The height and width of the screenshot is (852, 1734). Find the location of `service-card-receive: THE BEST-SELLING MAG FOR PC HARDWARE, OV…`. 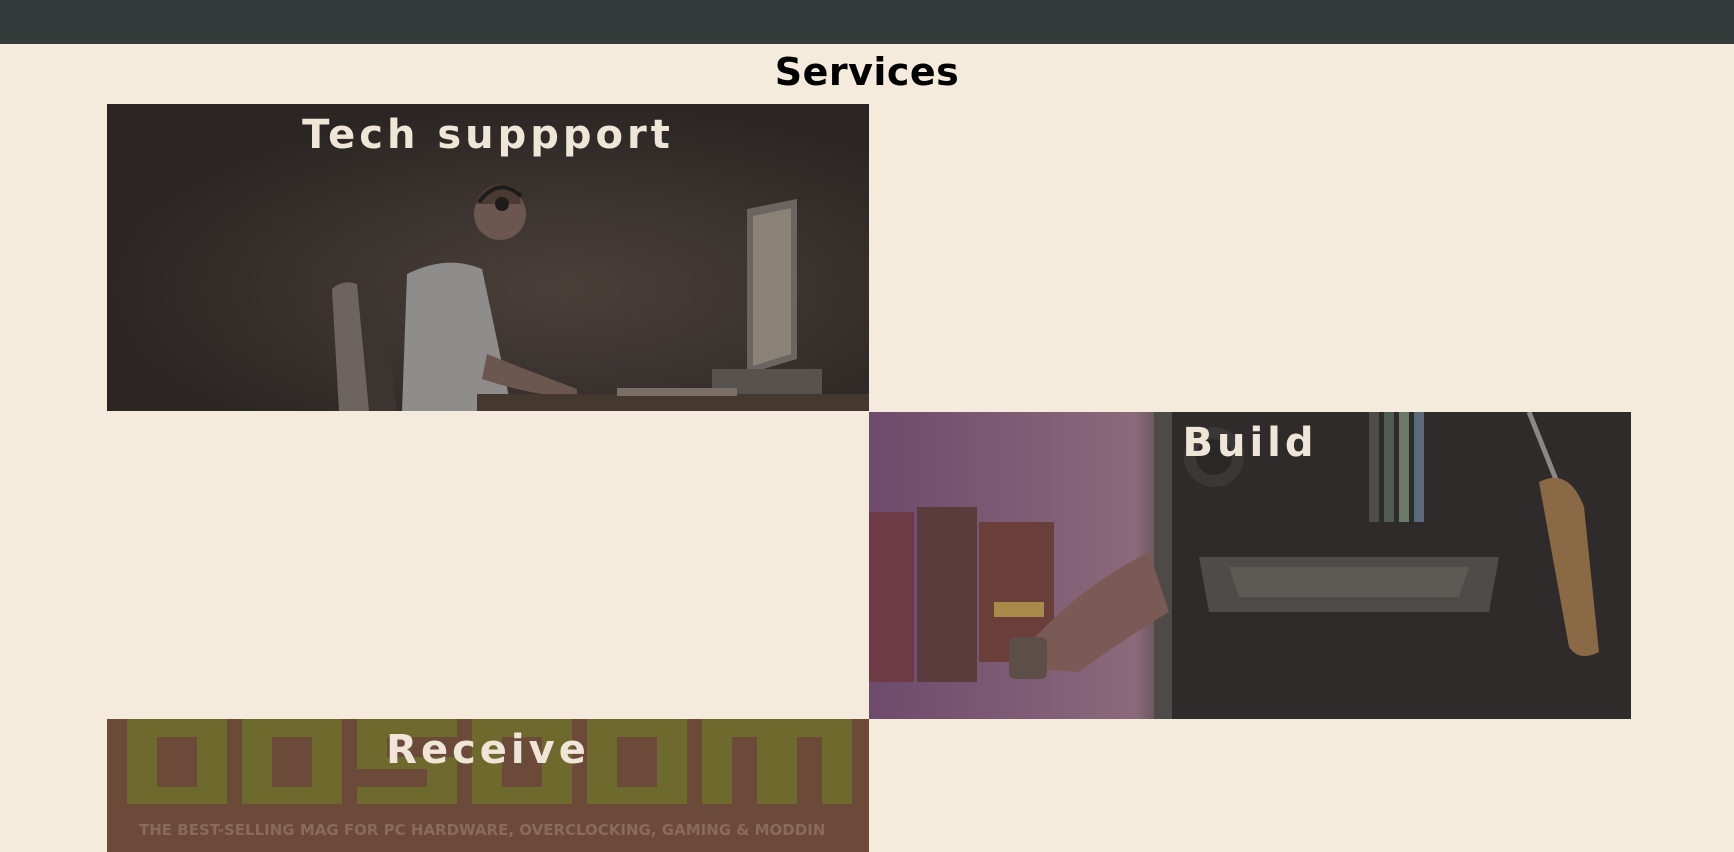

service-card-receive: THE BEST-SELLING MAG FOR PC HARDWARE, OV… is located at coordinates (488, 785).